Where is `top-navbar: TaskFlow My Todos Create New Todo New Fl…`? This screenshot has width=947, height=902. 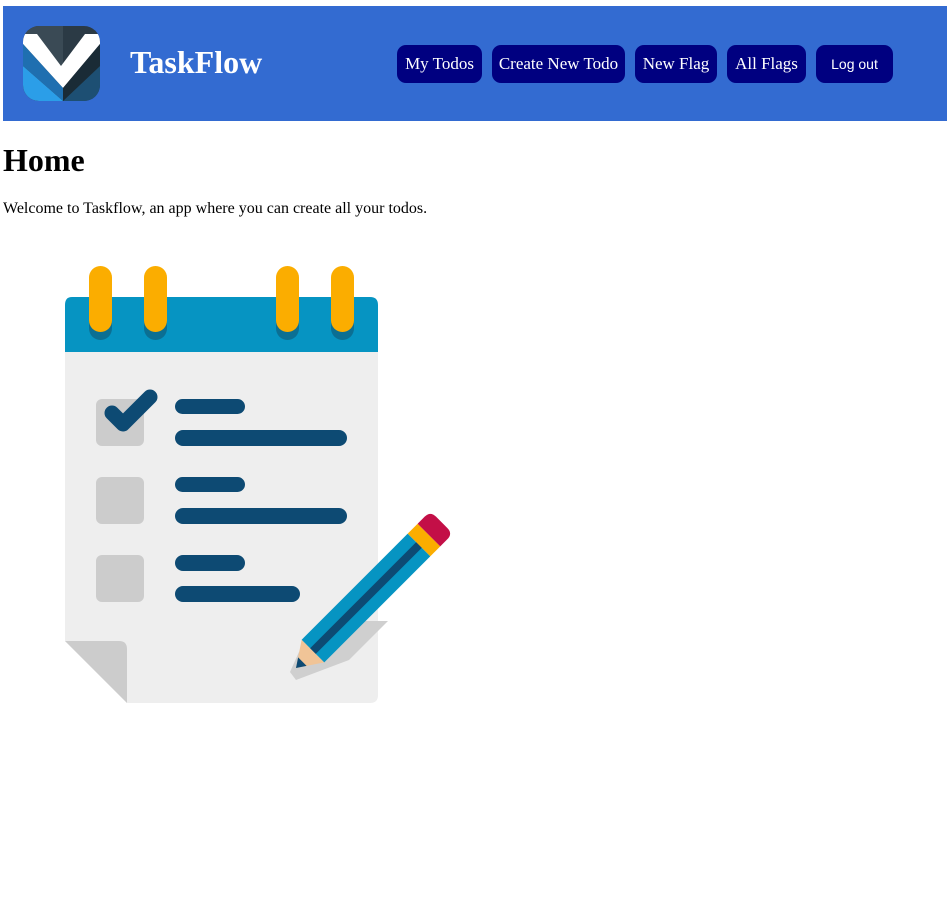
top-navbar: TaskFlow My Todos Create New Todo New Fl… is located at coordinates (475, 63).